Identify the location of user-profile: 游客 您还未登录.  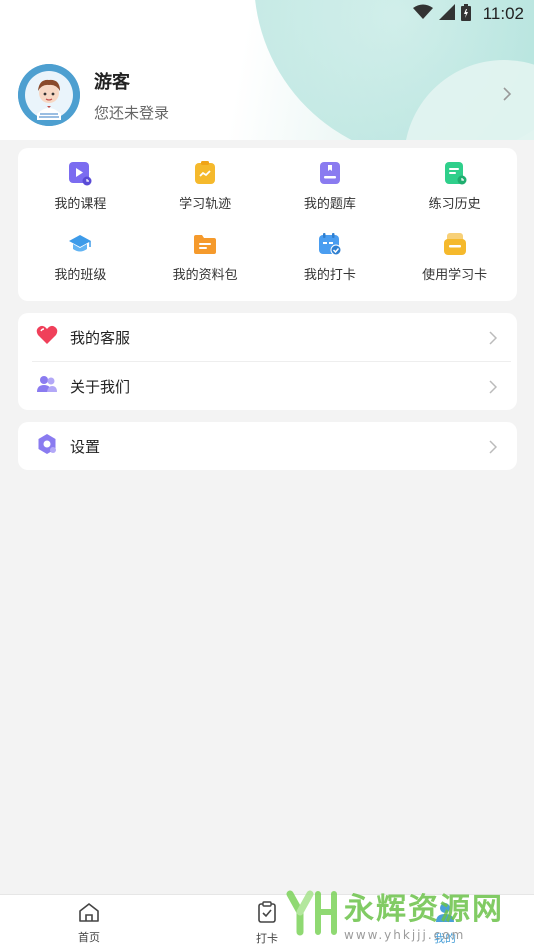
(267, 95).